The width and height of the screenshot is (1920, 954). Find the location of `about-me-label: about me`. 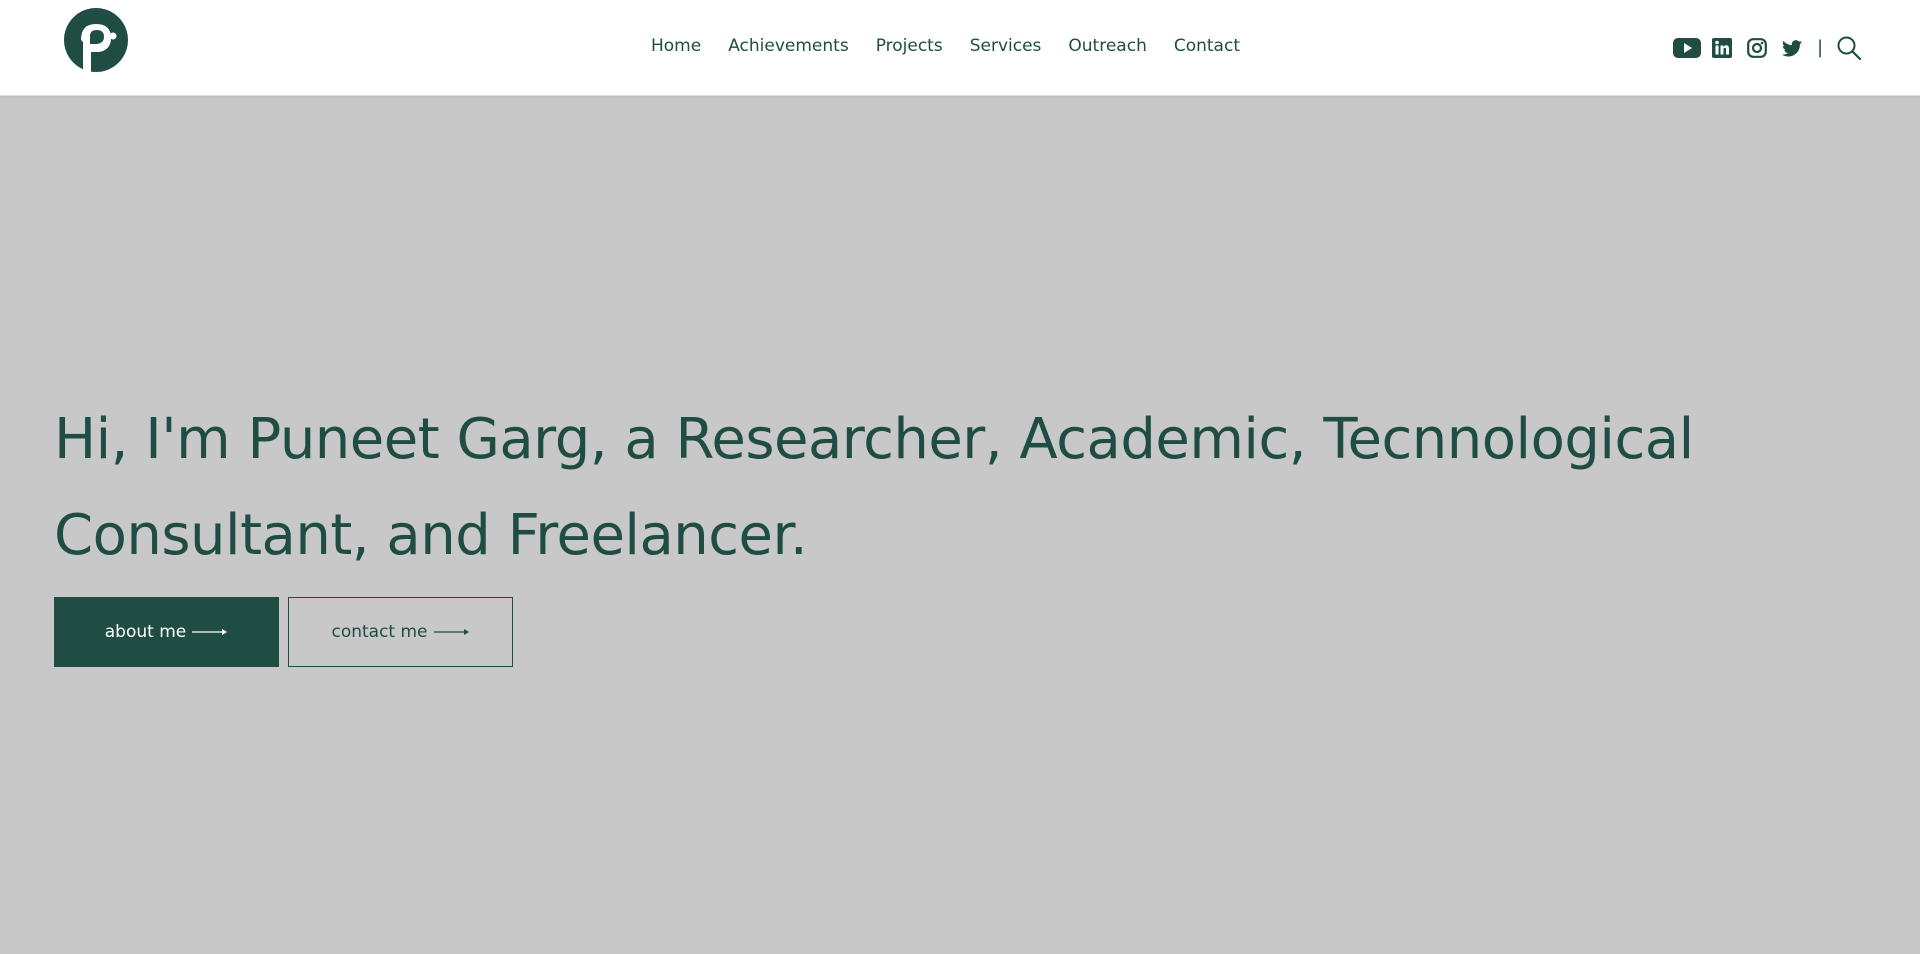

about-me-label: about me is located at coordinates (145, 632).